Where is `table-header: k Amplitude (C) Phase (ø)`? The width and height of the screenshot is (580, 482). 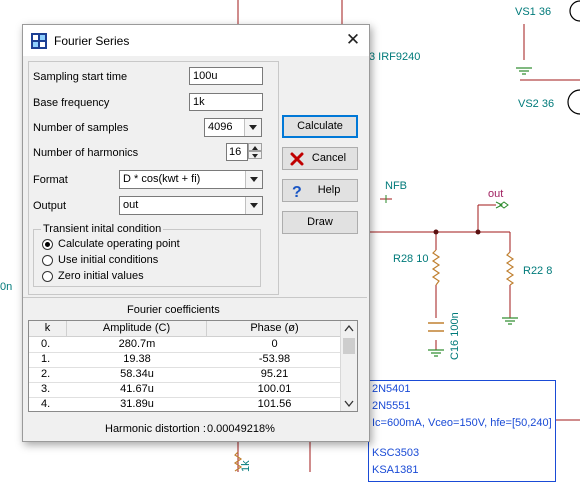 table-header: k Amplitude (C) Phase (ø) is located at coordinates (185, 329).